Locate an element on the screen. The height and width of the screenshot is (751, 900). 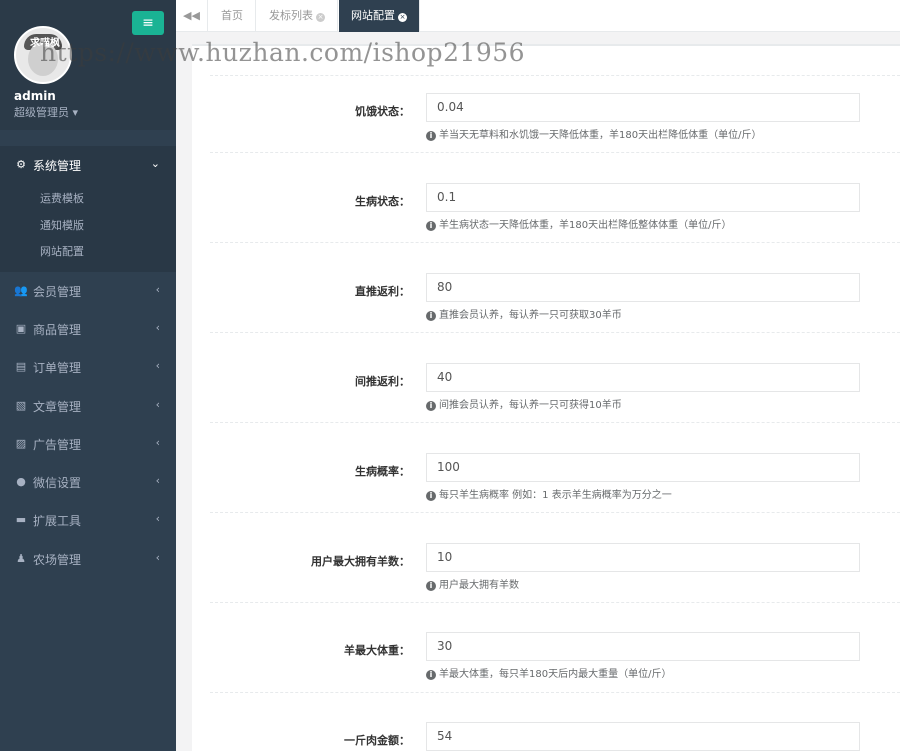
tab-site-config: 网站配置 × is located at coordinates (379, 16).